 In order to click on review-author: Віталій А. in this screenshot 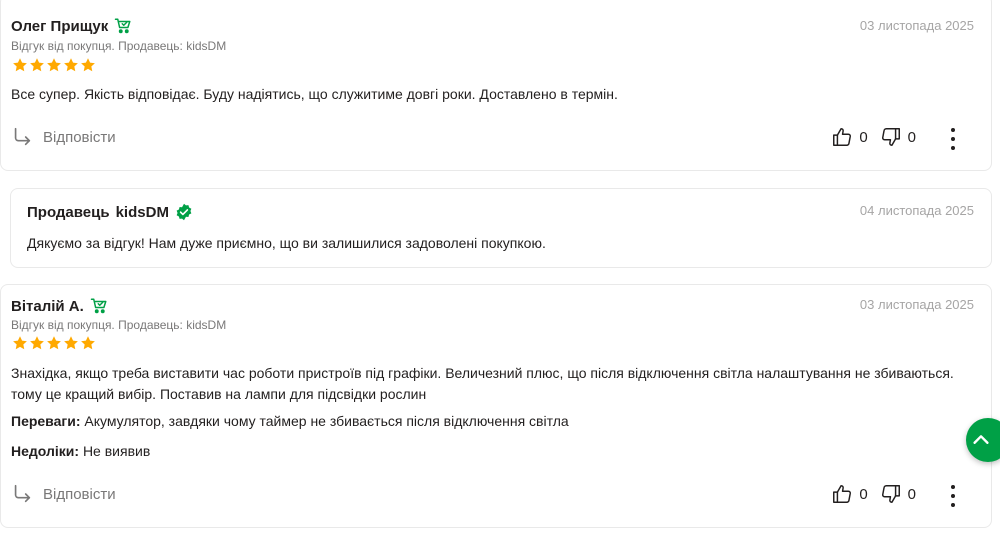, I will do `click(59, 306)`.